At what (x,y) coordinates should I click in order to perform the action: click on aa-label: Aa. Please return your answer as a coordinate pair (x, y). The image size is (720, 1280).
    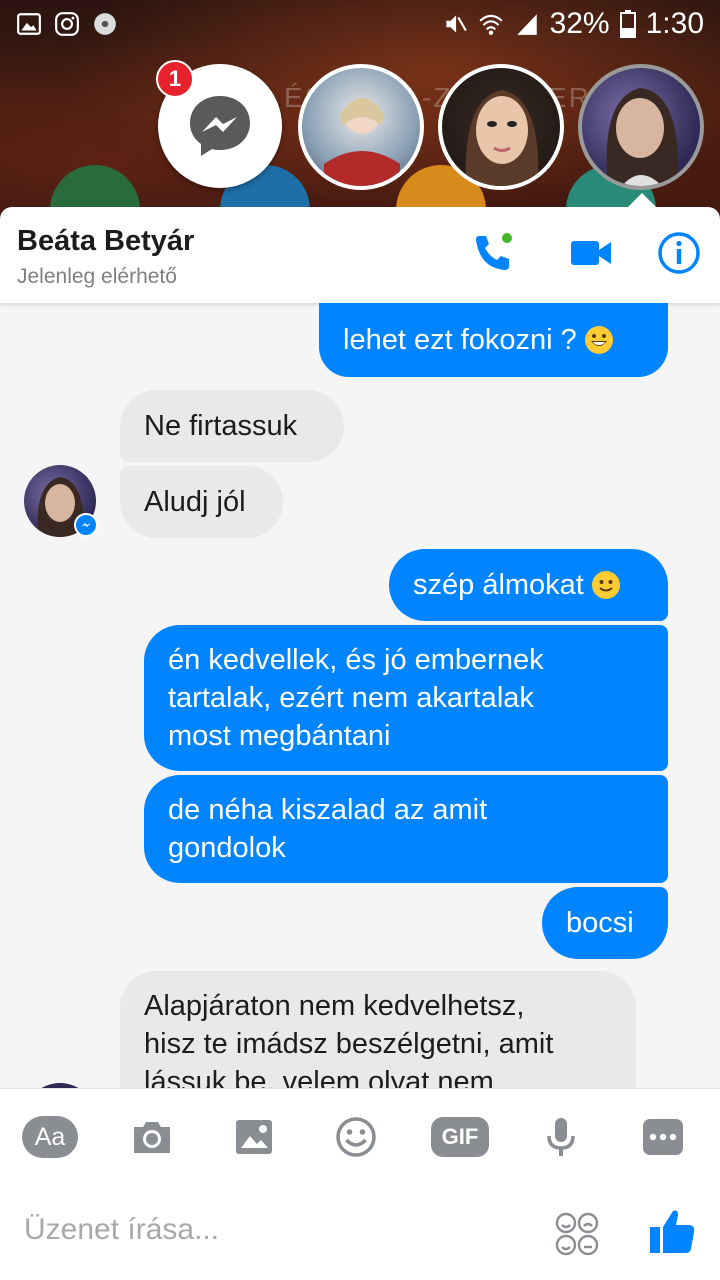
    Looking at the image, I should click on (50, 1136).